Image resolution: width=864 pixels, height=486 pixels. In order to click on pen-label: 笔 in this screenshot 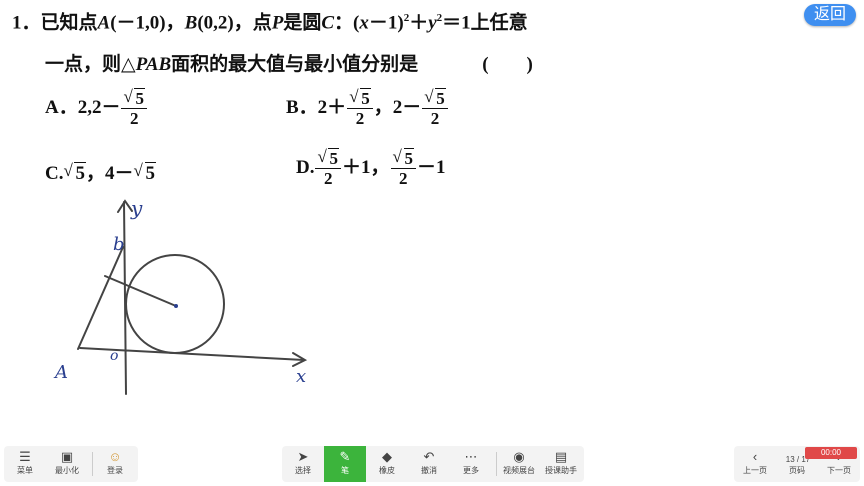, I will do `click(345, 470)`.